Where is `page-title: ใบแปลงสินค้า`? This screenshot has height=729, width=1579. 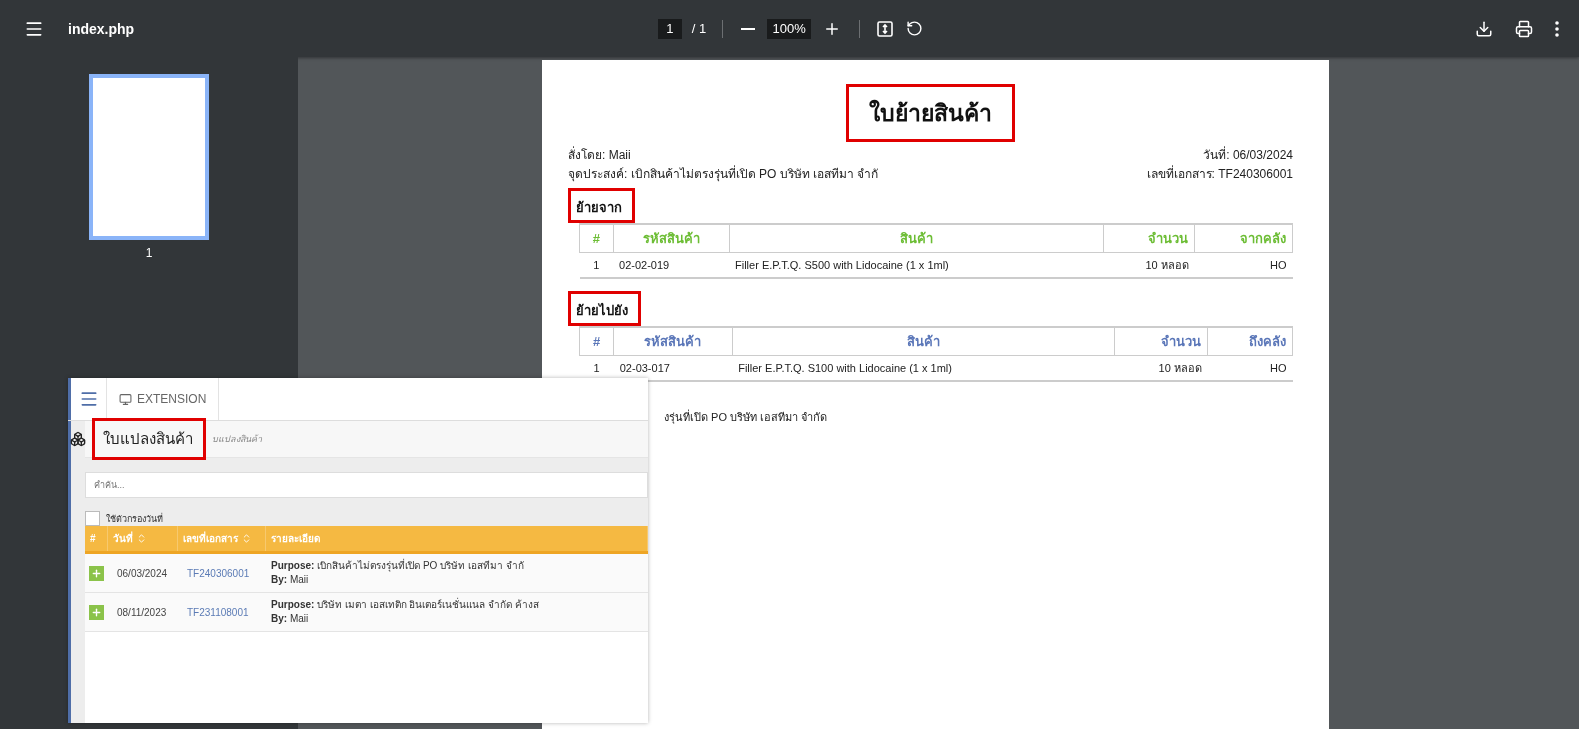 page-title: ใบแปลงสินค้า is located at coordinates (148, 439).